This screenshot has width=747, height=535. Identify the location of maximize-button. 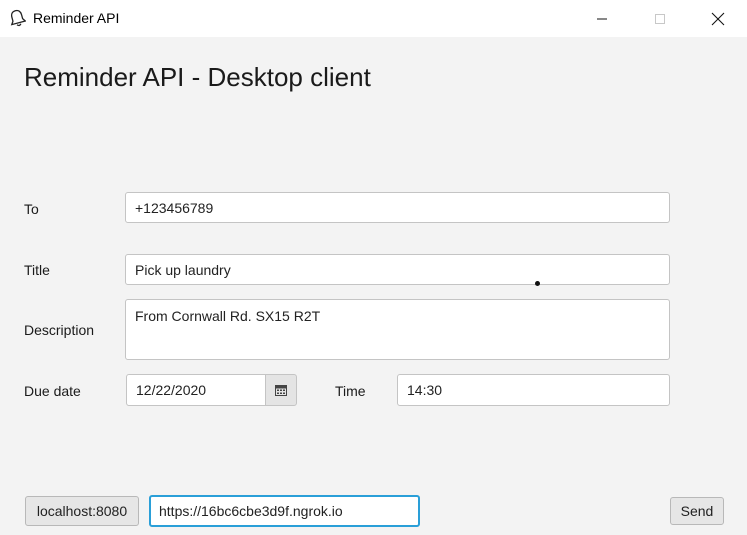
(660, 18).